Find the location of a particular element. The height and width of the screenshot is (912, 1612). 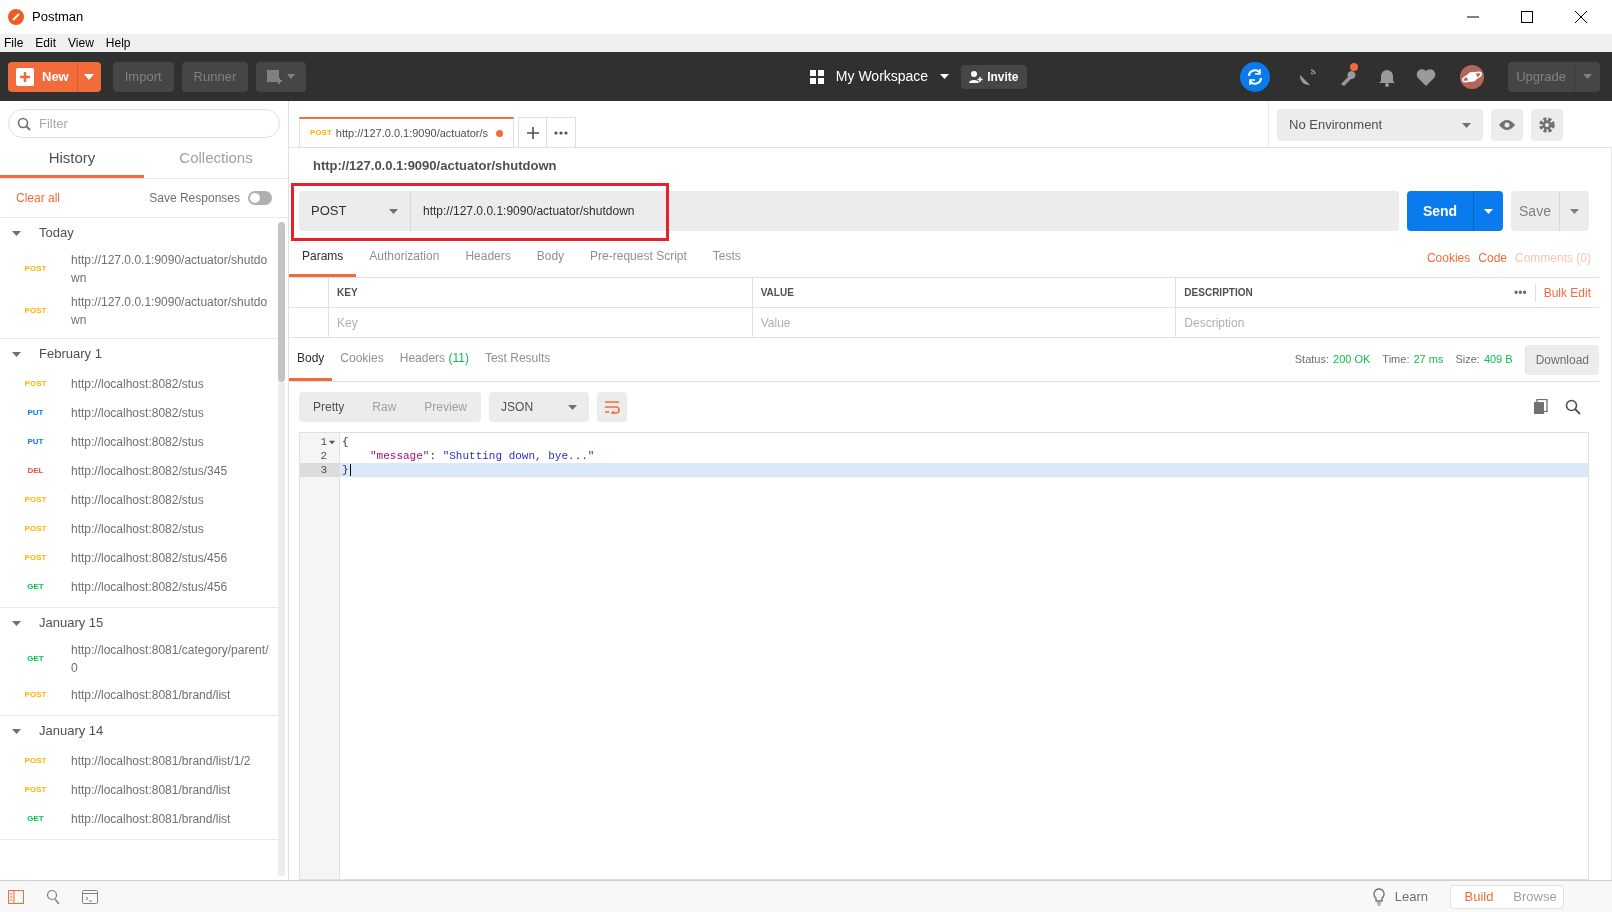

lightbulb-icon is located at coordinates (1378, 896).